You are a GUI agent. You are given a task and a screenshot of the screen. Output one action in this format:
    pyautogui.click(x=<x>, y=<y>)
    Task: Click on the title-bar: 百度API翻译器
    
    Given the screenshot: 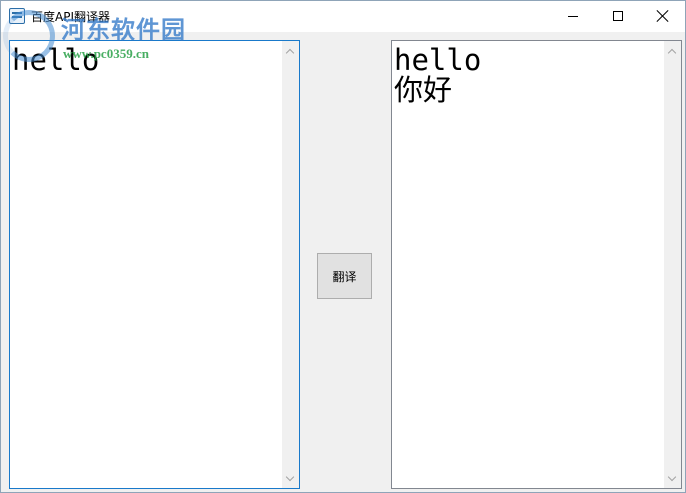 What is the action you would take?
    pyautogui.click(x=343, y=16)
    